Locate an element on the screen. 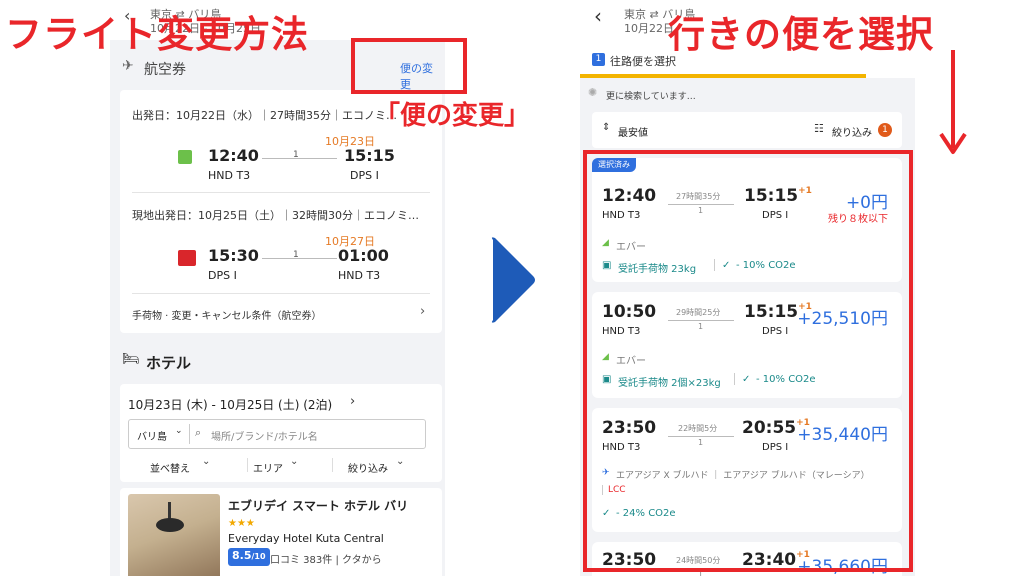 This screenshot has width=1024, height=576. bed-icon: 🛏 is located at coordinates (131, 359).